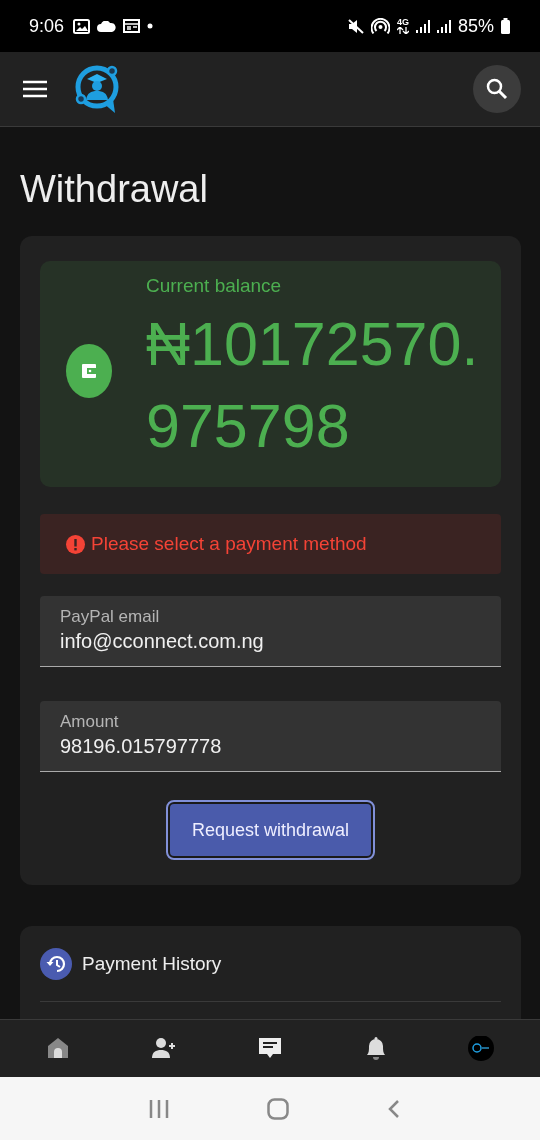 Image resolution: width=540 pixels, height=1140 pixels. What do you see at coordinates (132, 26) in the screenshot?
I see `calendar-icon` at bounding box center [132, 26].